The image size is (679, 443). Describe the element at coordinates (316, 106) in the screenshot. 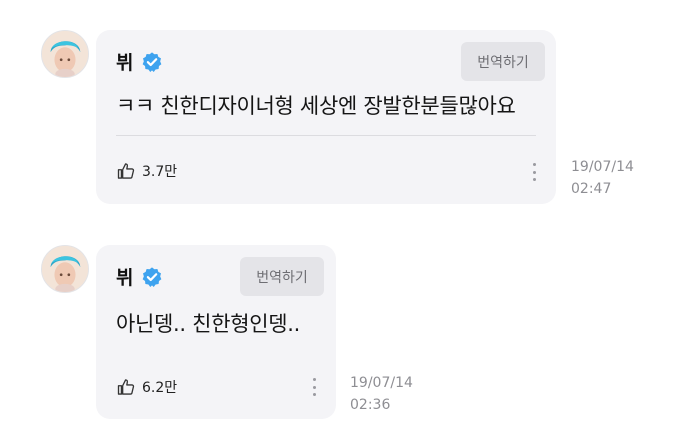

I see `comment-text: ㅋㅋ 친한디자이너형 세상엔 장발한분들많아요` at that location.